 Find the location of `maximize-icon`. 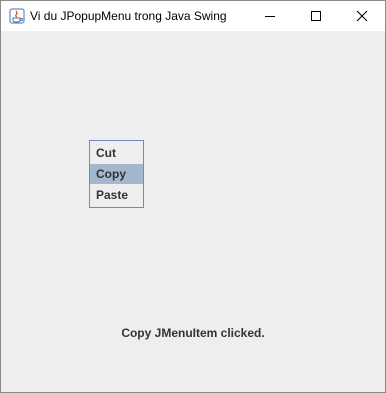

maximize-icon is located at coordinates (316, 16).